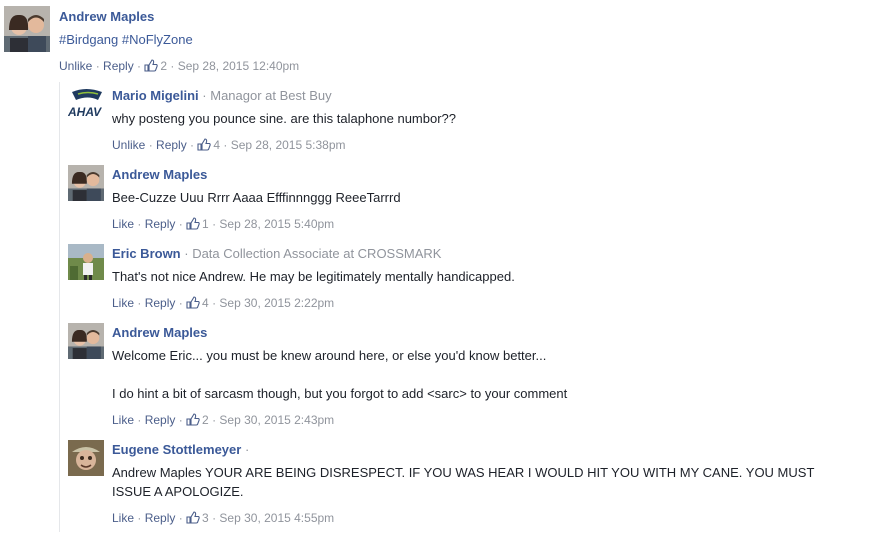 This screenshot has height=544, width=873. Describe the element at coordinates (180, 449) in the screenshot. I see `reply-author: Eugene Stottlemeyer ·` at that location.